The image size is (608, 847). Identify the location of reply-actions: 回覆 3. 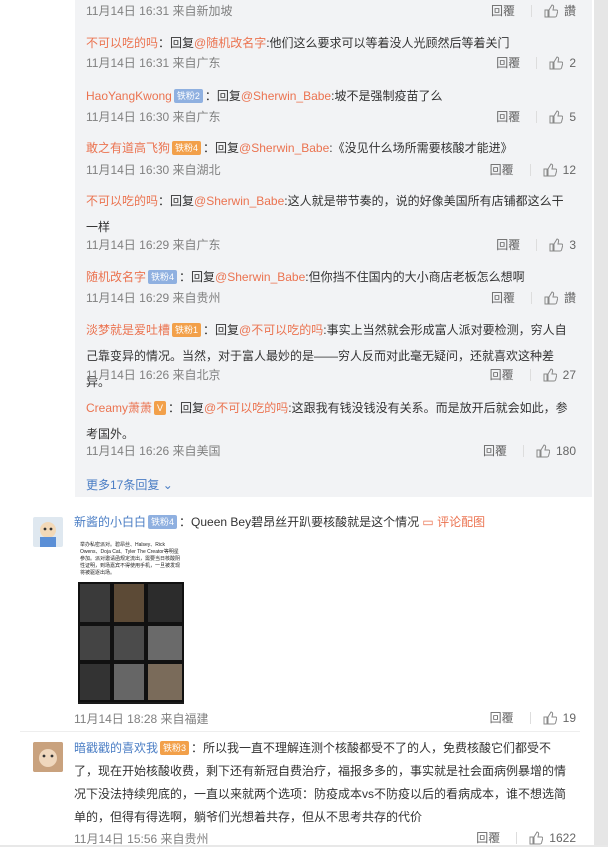
(536, 245).